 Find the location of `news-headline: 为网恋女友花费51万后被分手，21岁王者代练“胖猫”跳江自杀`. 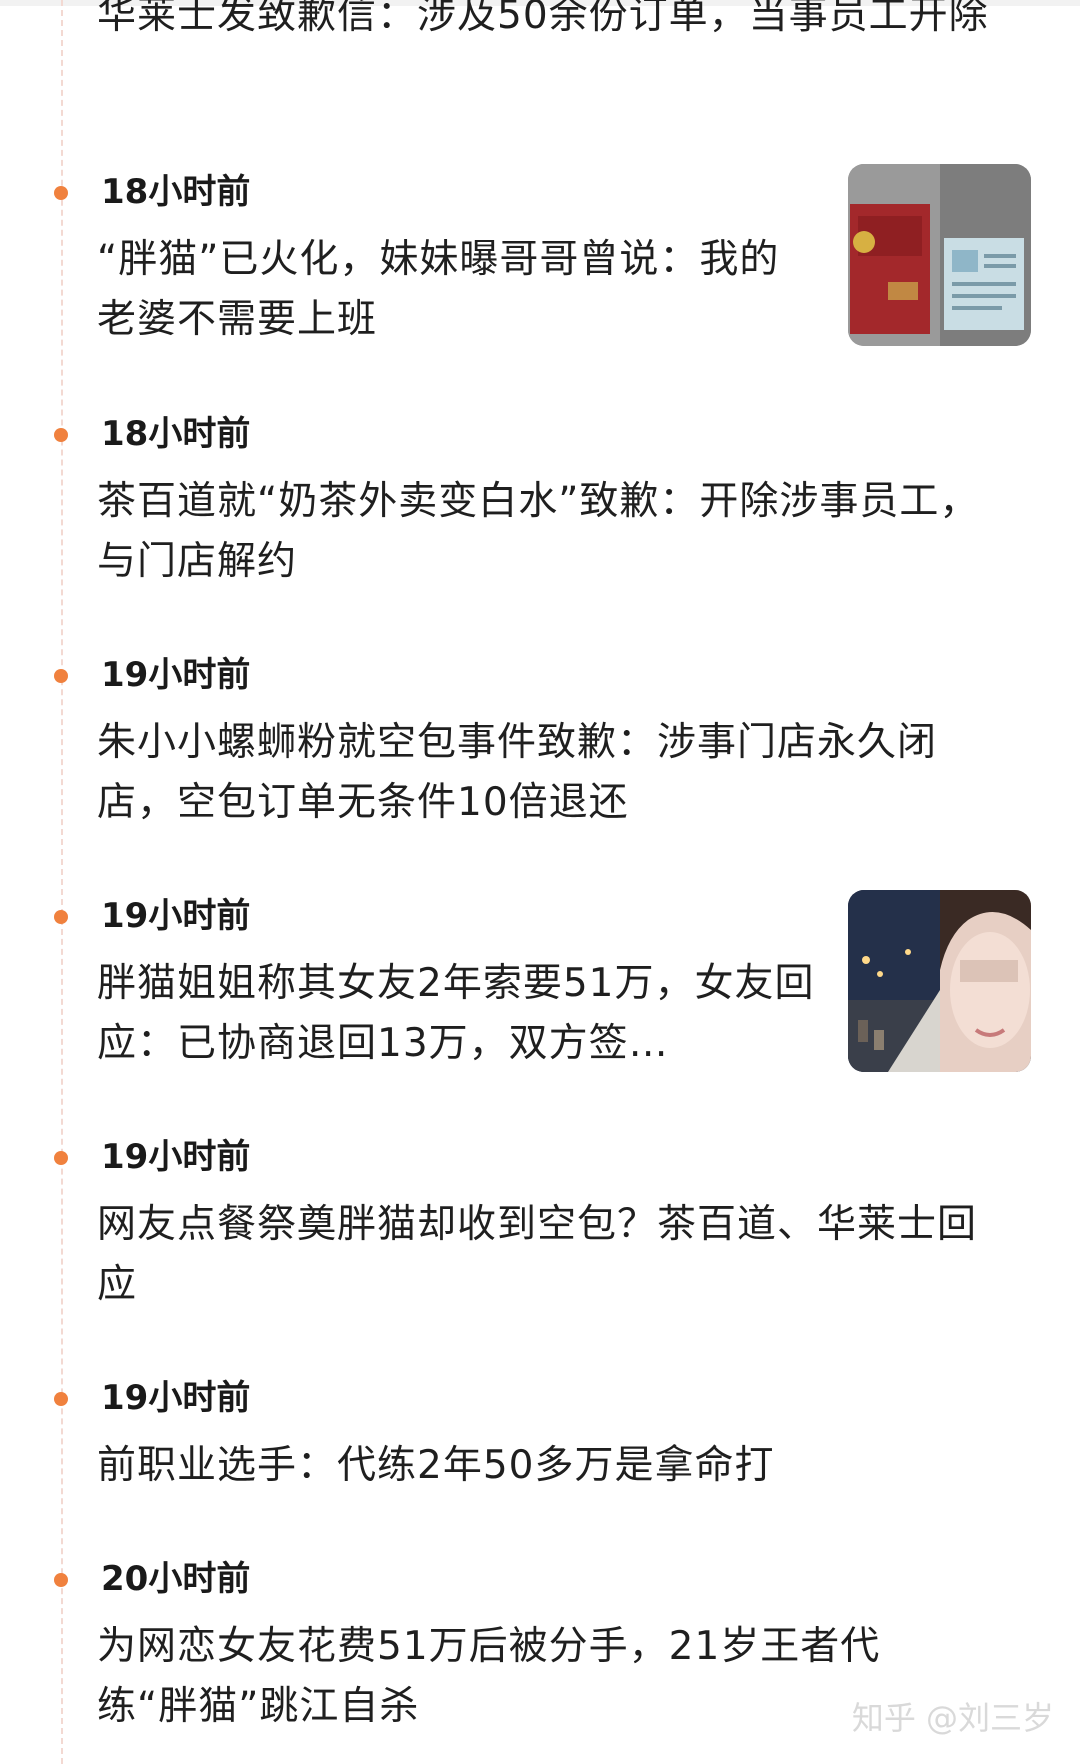

news-headline: 为网恋女友花费51万后被分手，21岁王者代练“胖猫”跳江自杀 is located at coordinates (527, 1677).